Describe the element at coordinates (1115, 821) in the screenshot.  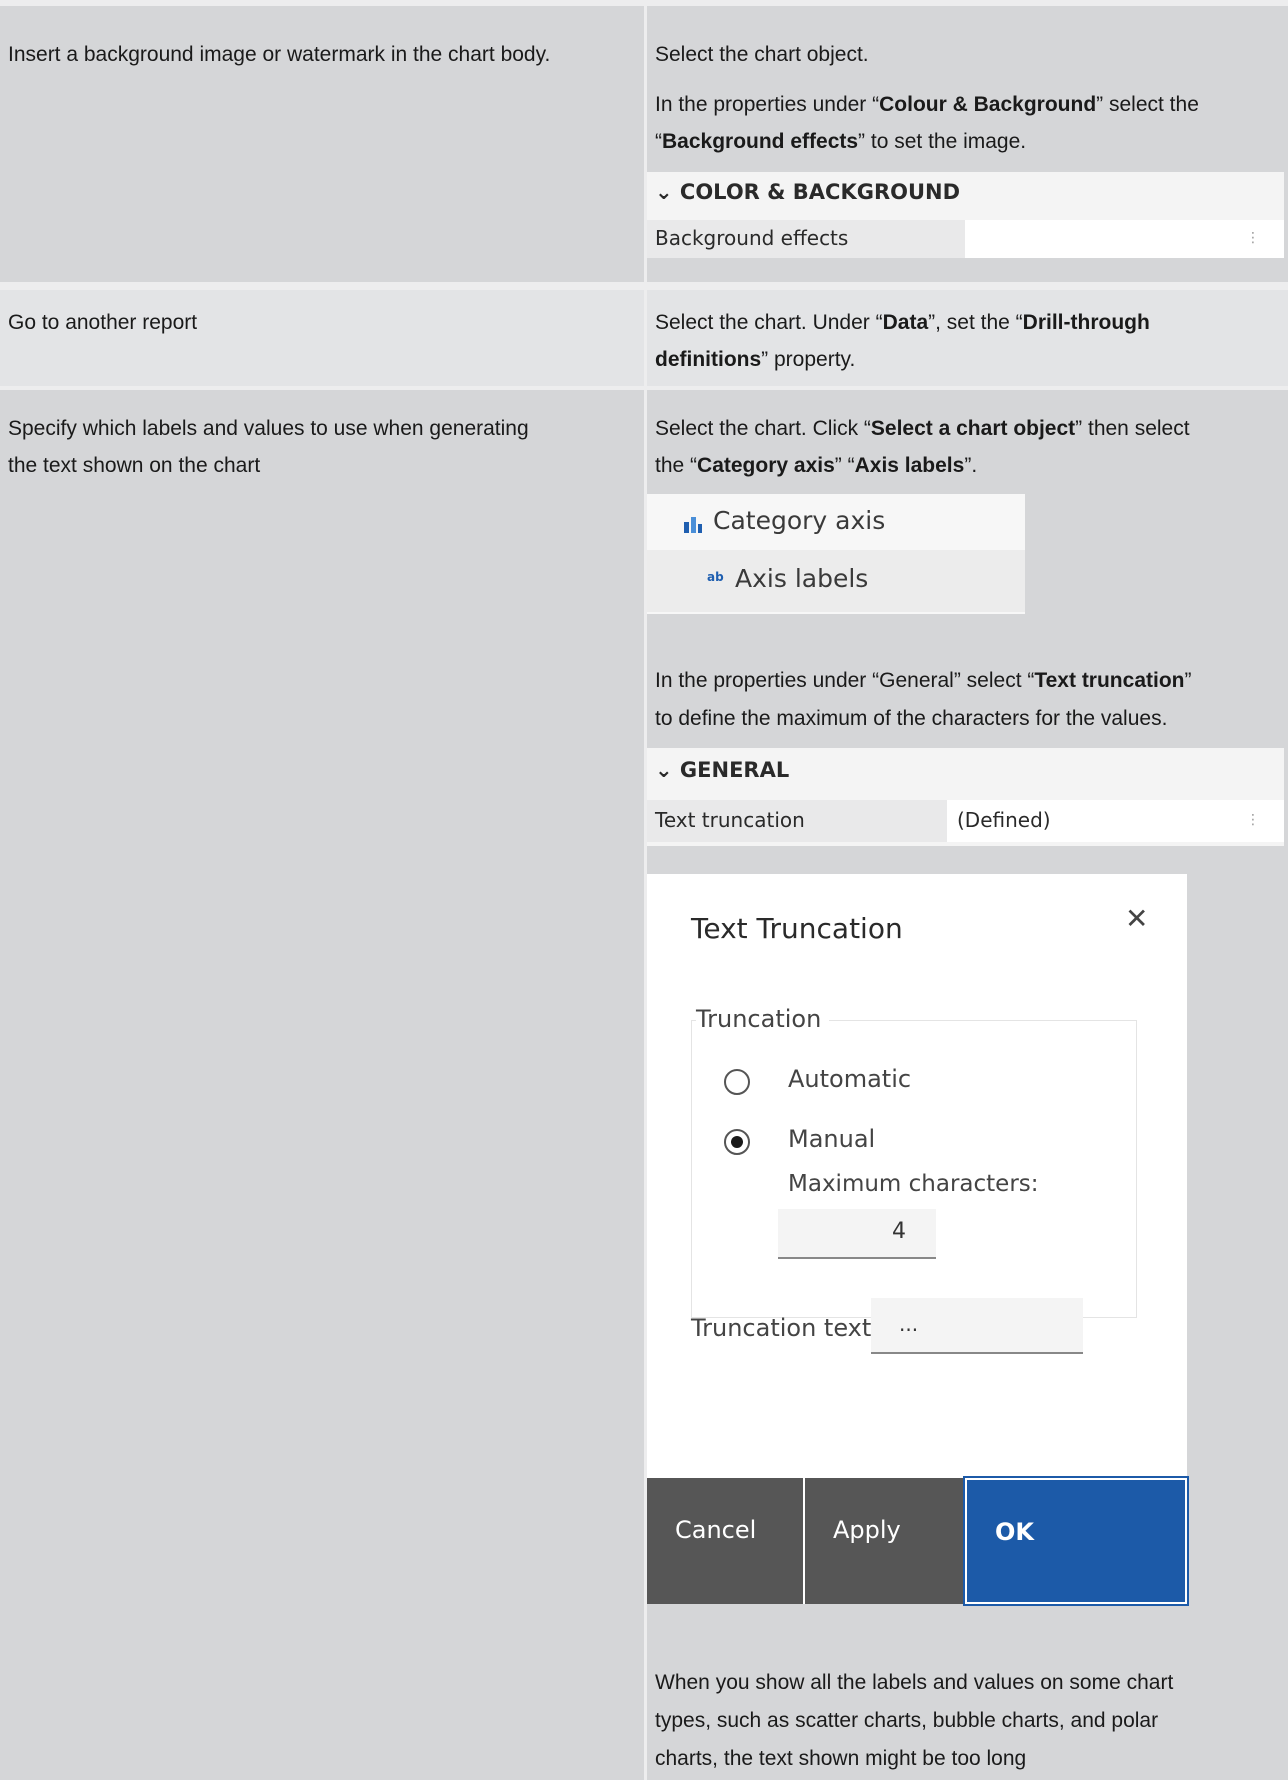
I see `property-value-field: (Defined) ⋮` at that location.